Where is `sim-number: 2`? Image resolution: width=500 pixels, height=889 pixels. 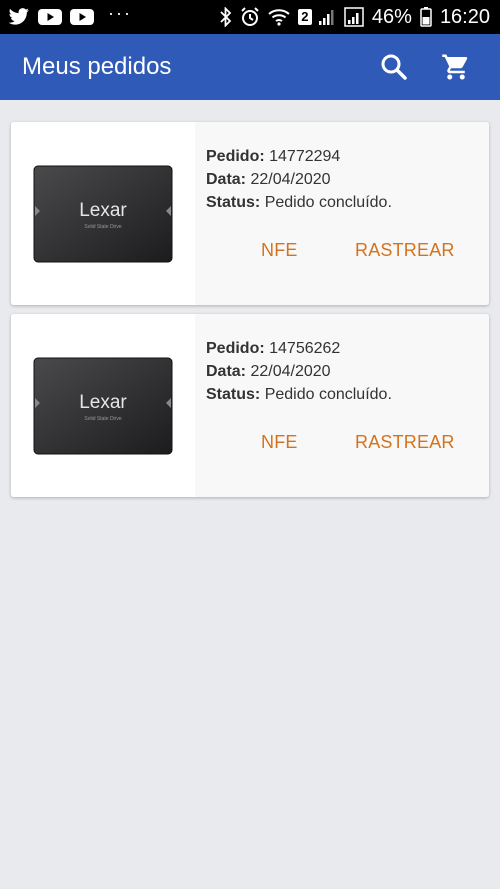 sim-number: 2 is located at coordinates (304, 17).